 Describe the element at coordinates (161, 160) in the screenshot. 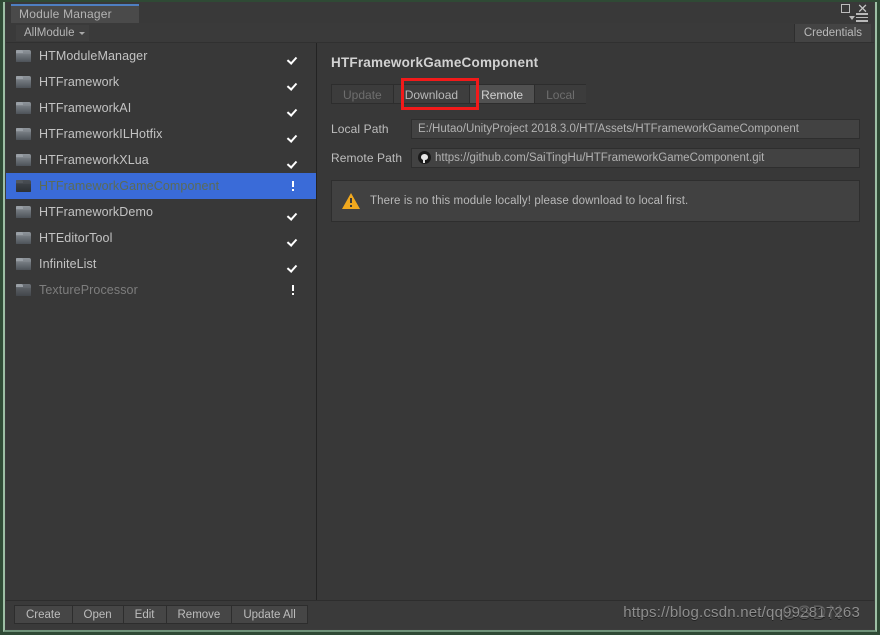

I see `list-item: HTFrameworkXLua` at that location.